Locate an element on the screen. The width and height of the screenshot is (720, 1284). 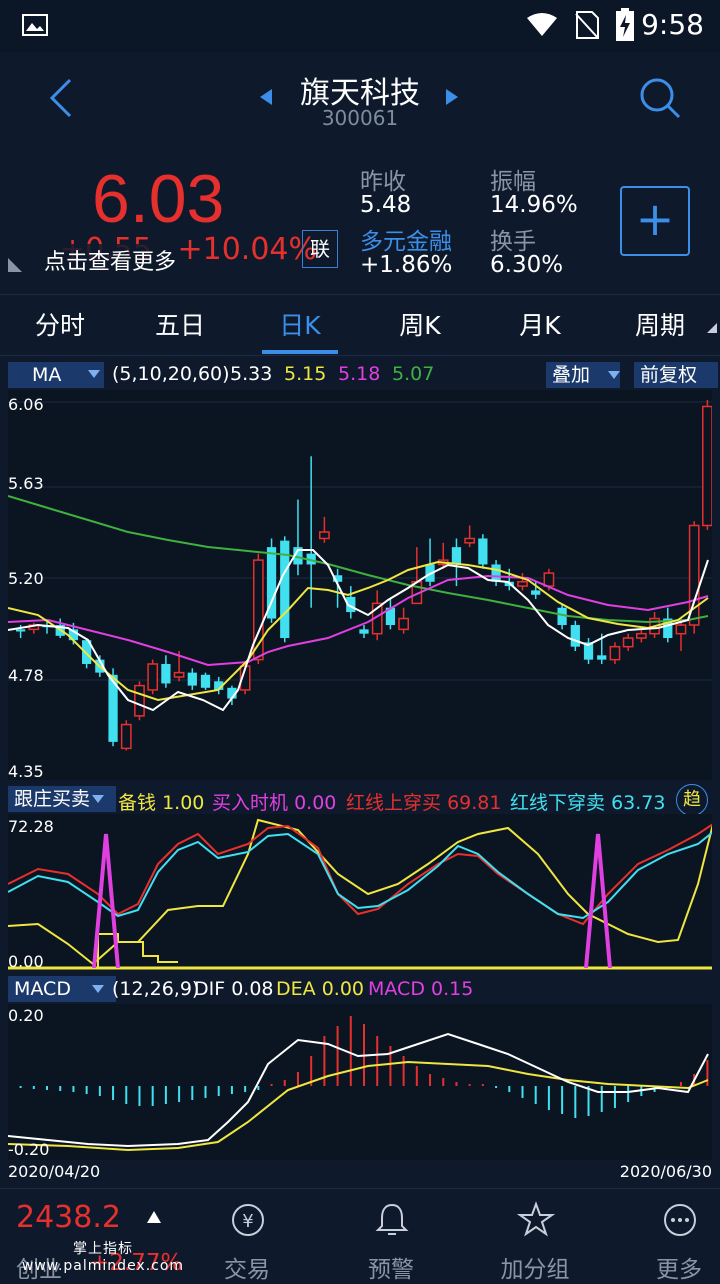
sector-value: +1.86% is located at coordinates (406, 265).